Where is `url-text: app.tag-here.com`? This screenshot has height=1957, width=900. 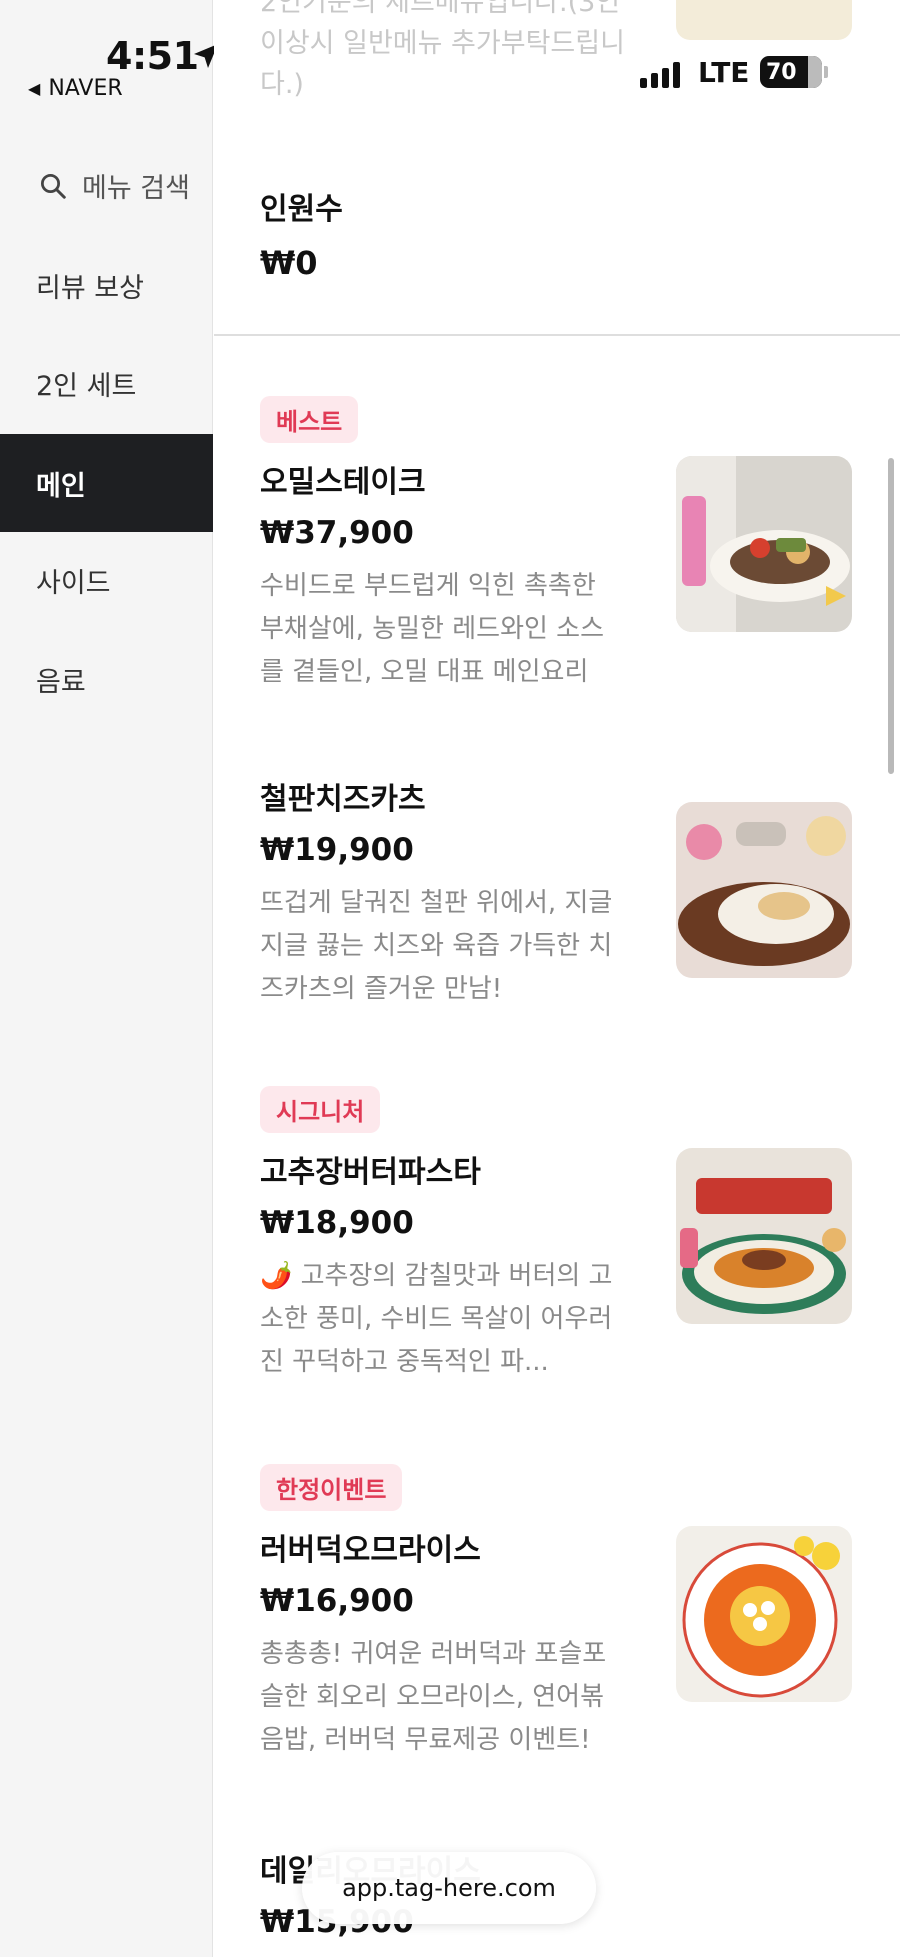
url-text: app.tag-here.com is located at coordinates (449, 1888).